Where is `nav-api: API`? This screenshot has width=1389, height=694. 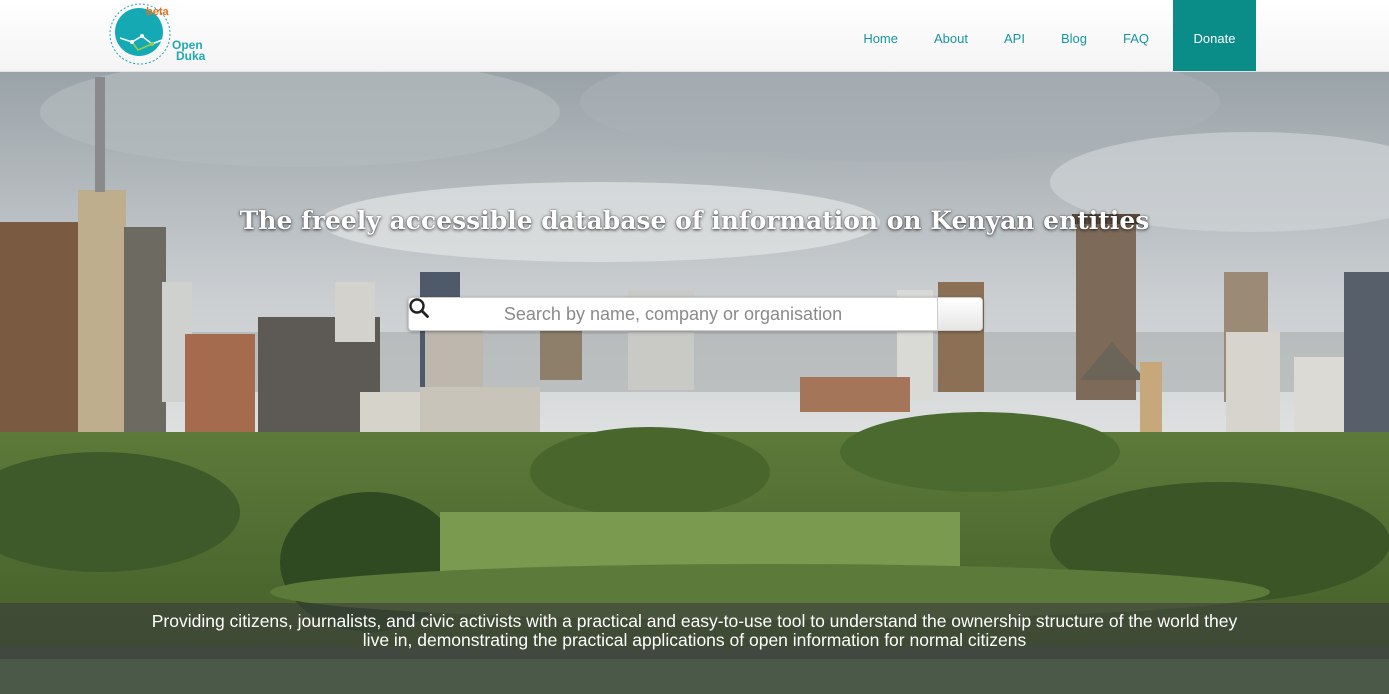
nav-api: API is located at coordinates (1014, 38).